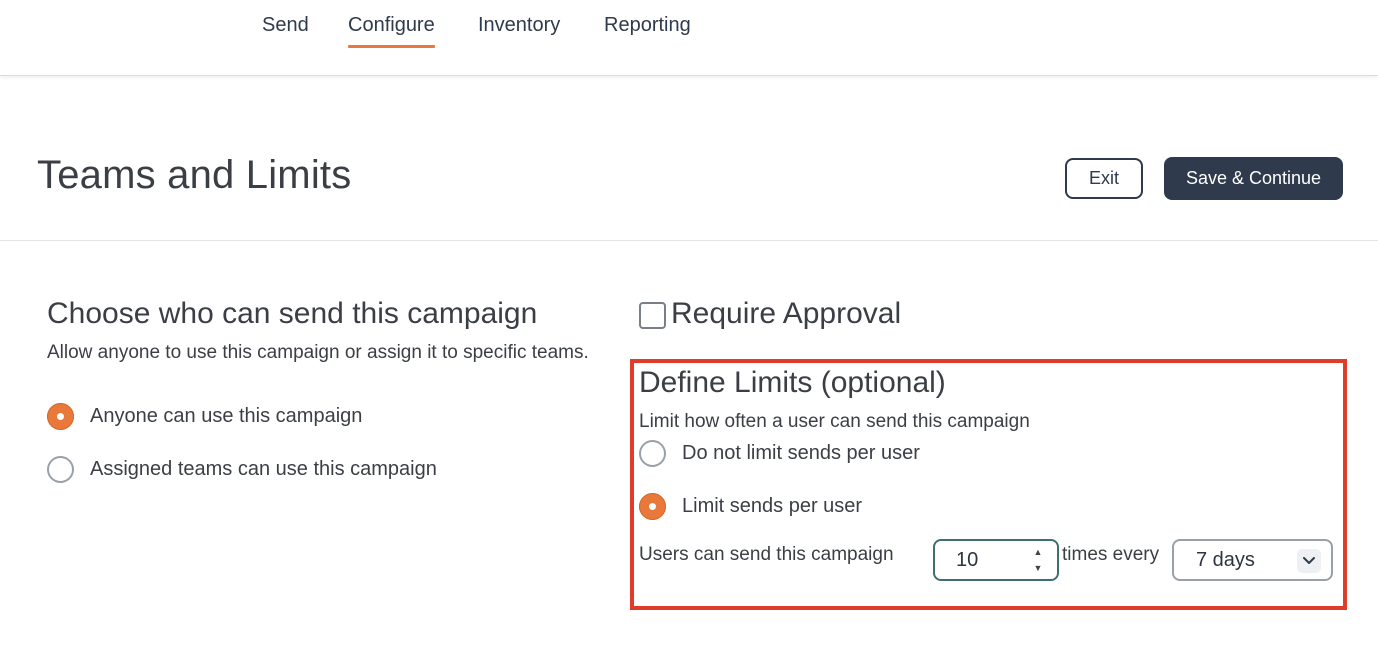 The width and height of the screenshot is (1378, 648). I want to click on require-approval-label: Require Approval, so click(786, 313).